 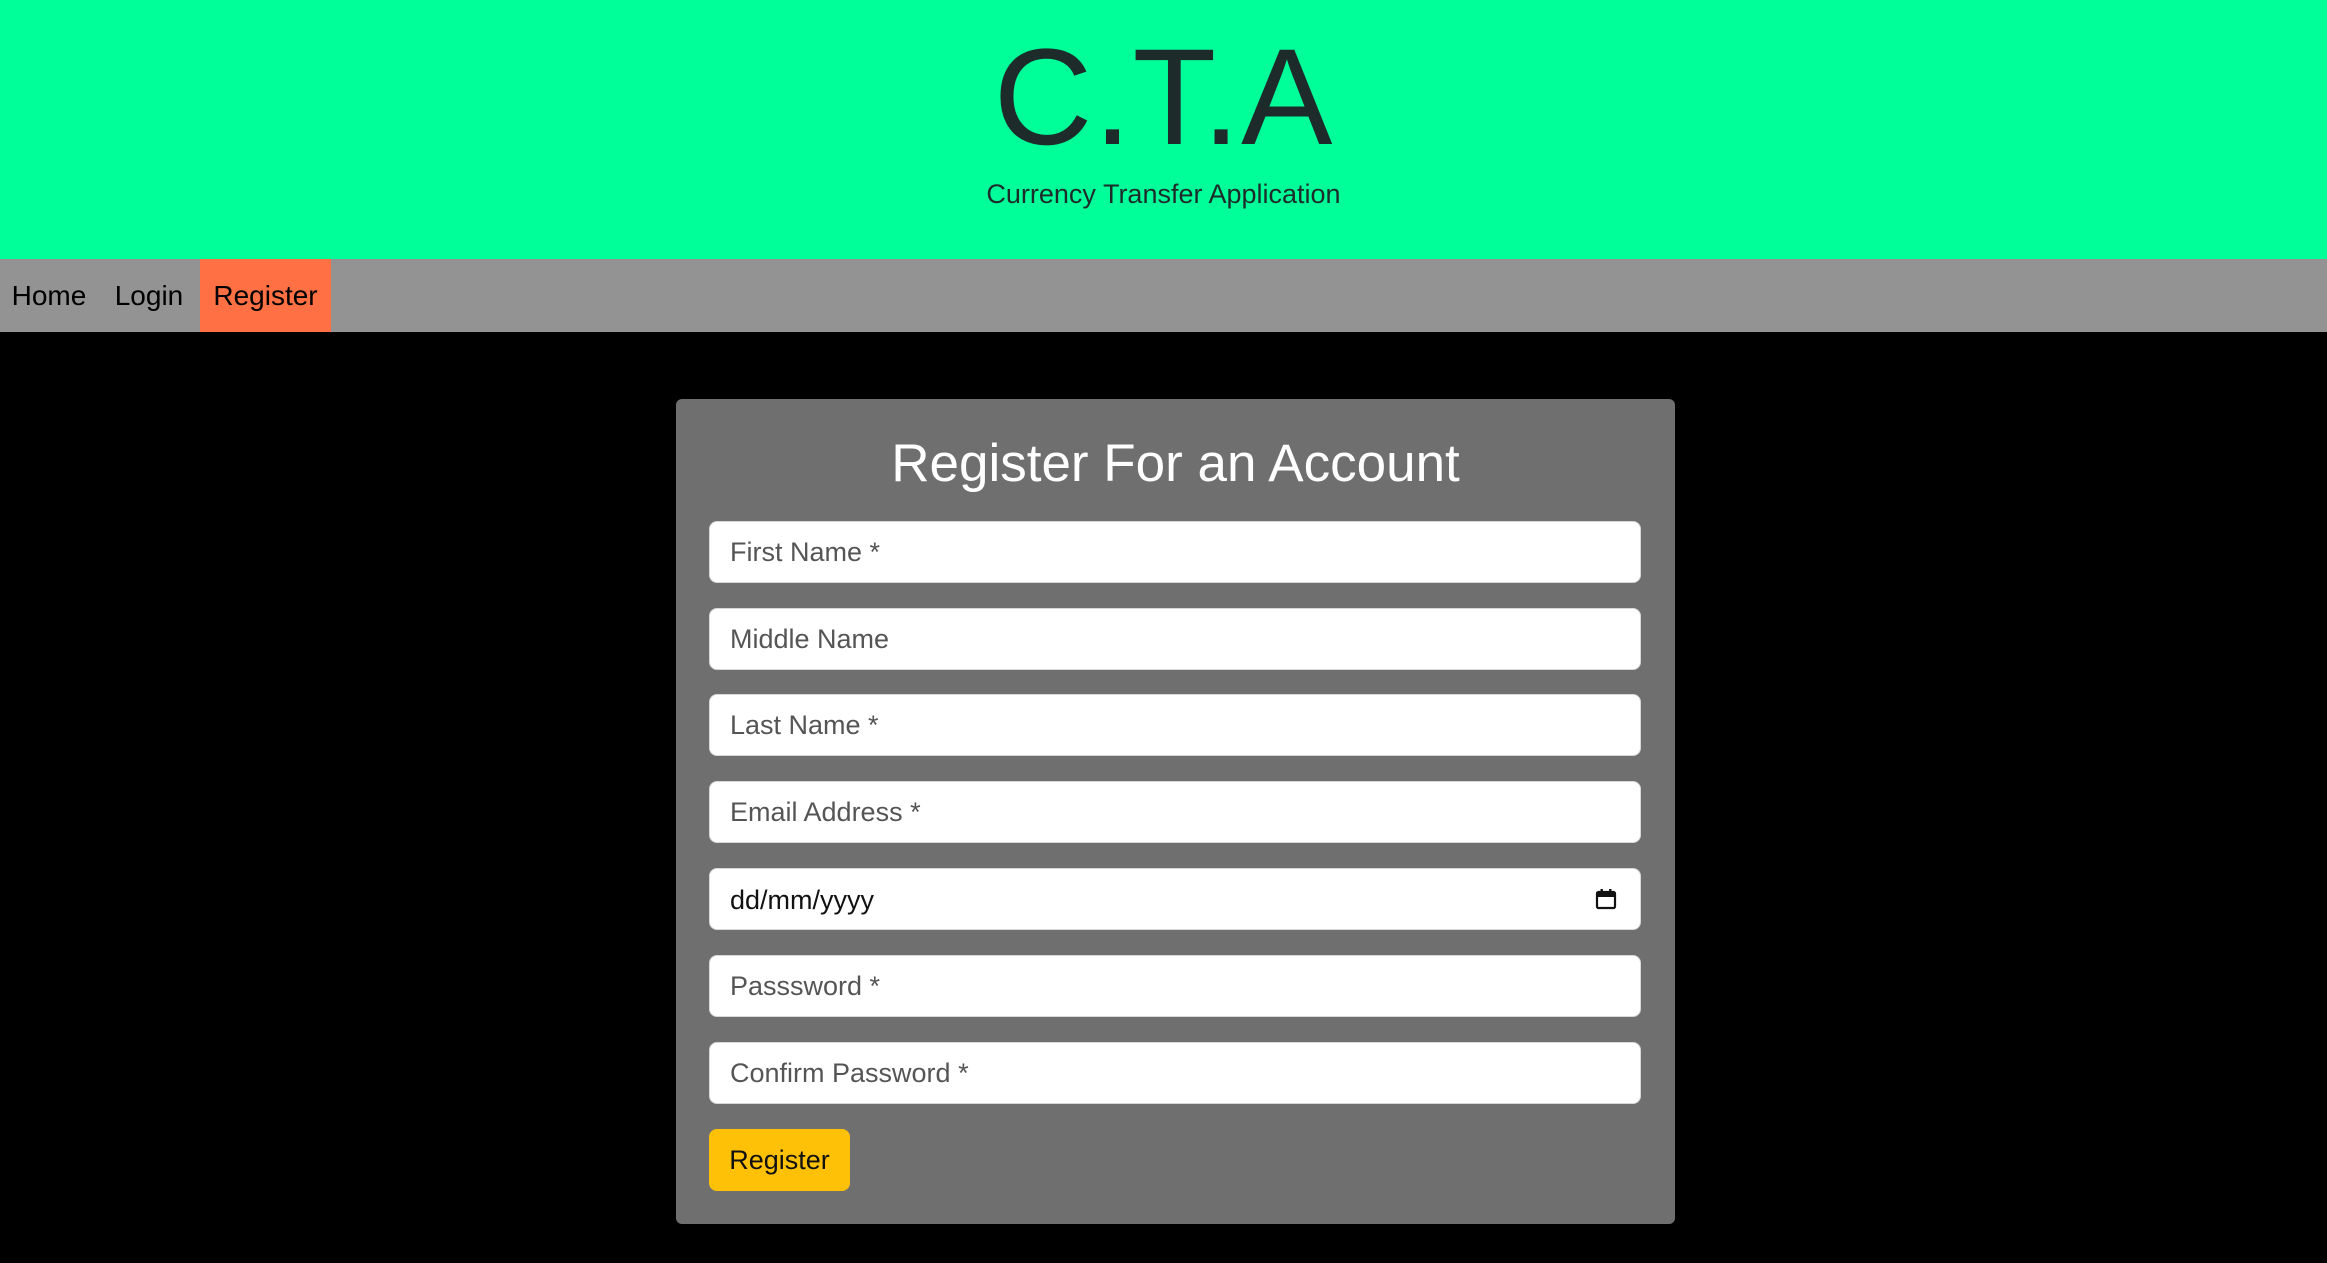 I want to click on middle-name-input, so click(x=1175, y=639).